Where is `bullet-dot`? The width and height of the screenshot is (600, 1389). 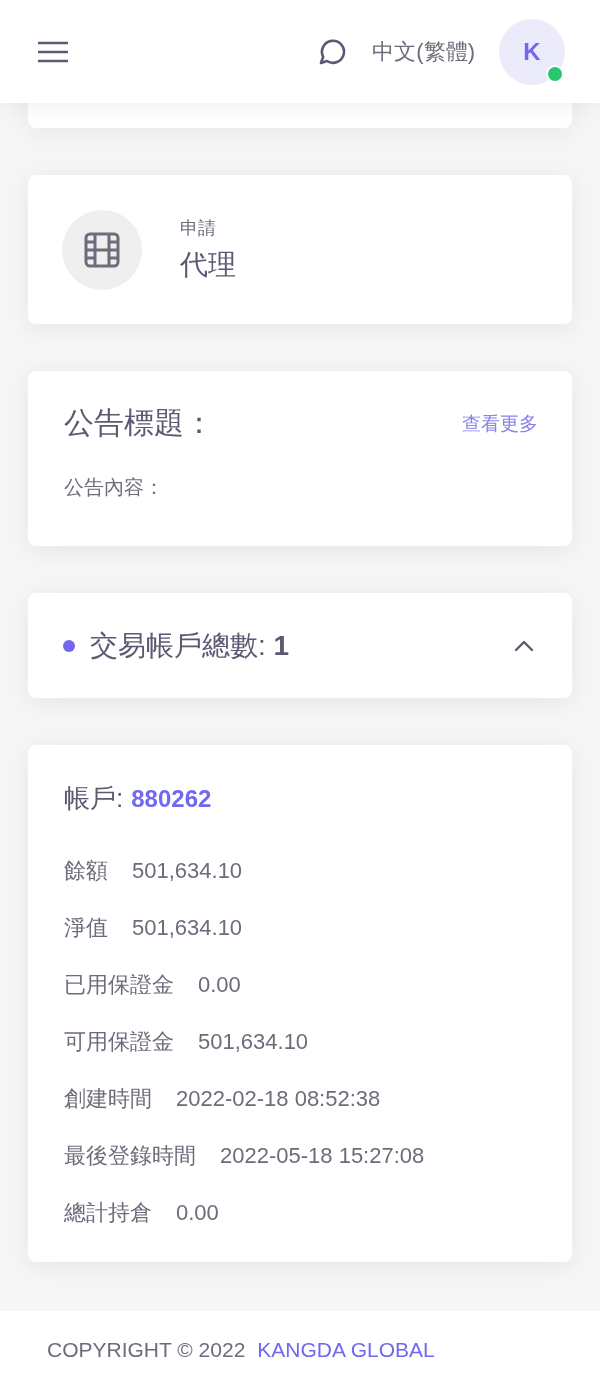
bullet-dot is located at coordinates (69, 645).